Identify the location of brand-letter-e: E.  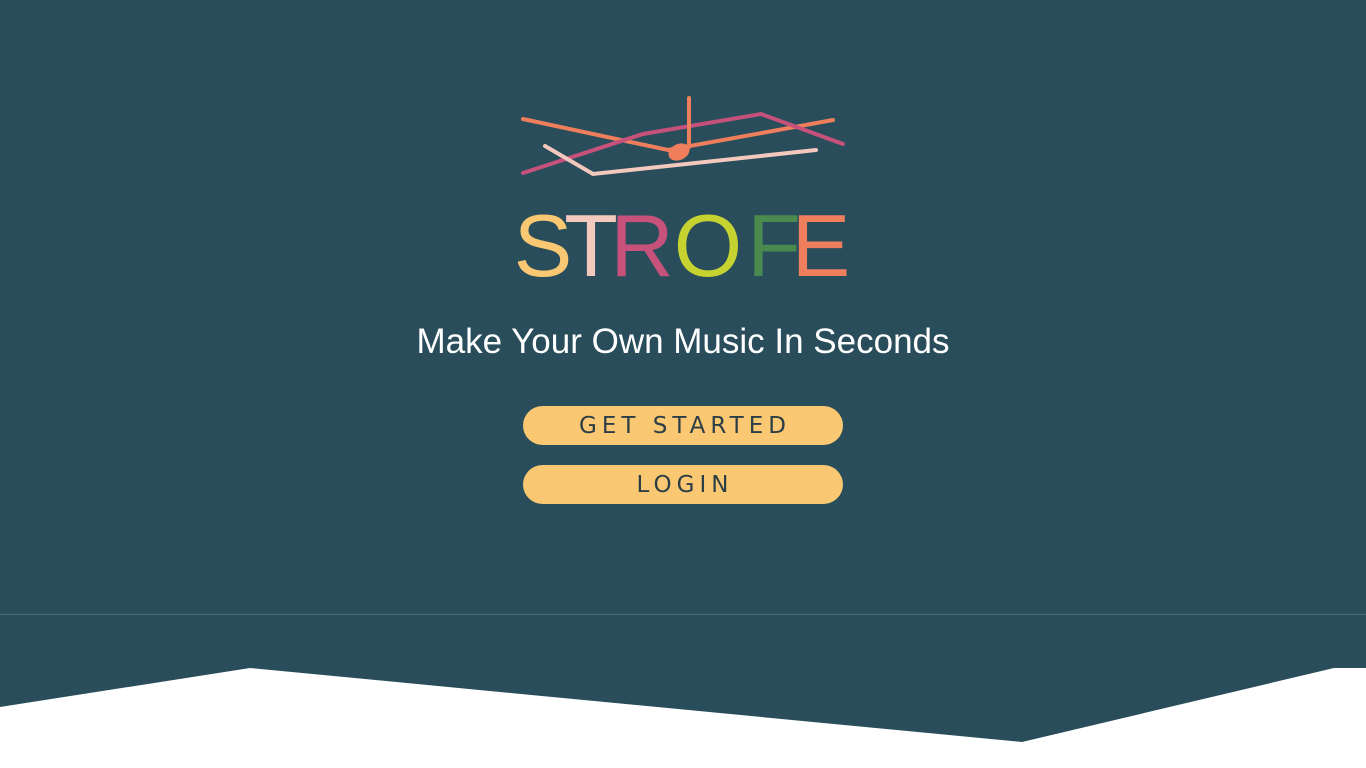
(820, 242).